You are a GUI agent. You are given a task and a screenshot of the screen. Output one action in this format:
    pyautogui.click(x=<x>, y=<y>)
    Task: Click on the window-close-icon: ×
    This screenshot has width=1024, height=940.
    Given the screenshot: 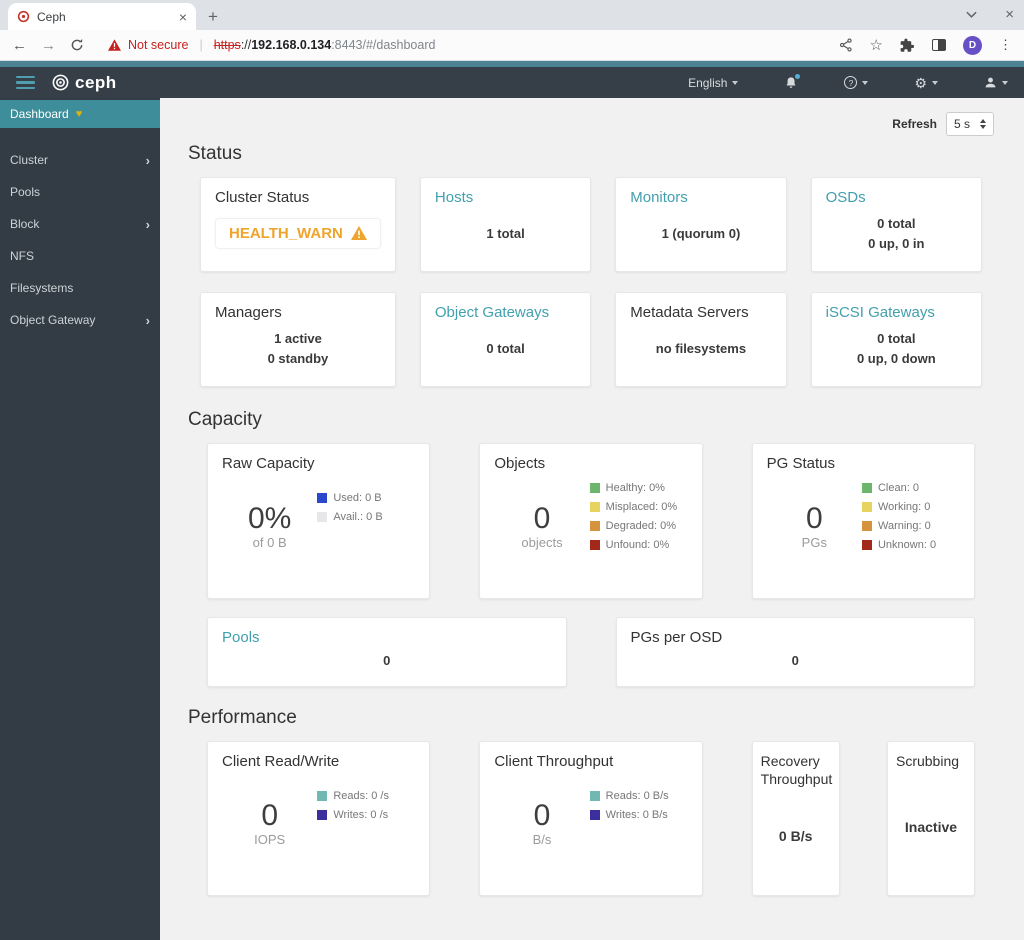 What is the action you would take?
    pyautogui.click(x=1009, y=14)
    